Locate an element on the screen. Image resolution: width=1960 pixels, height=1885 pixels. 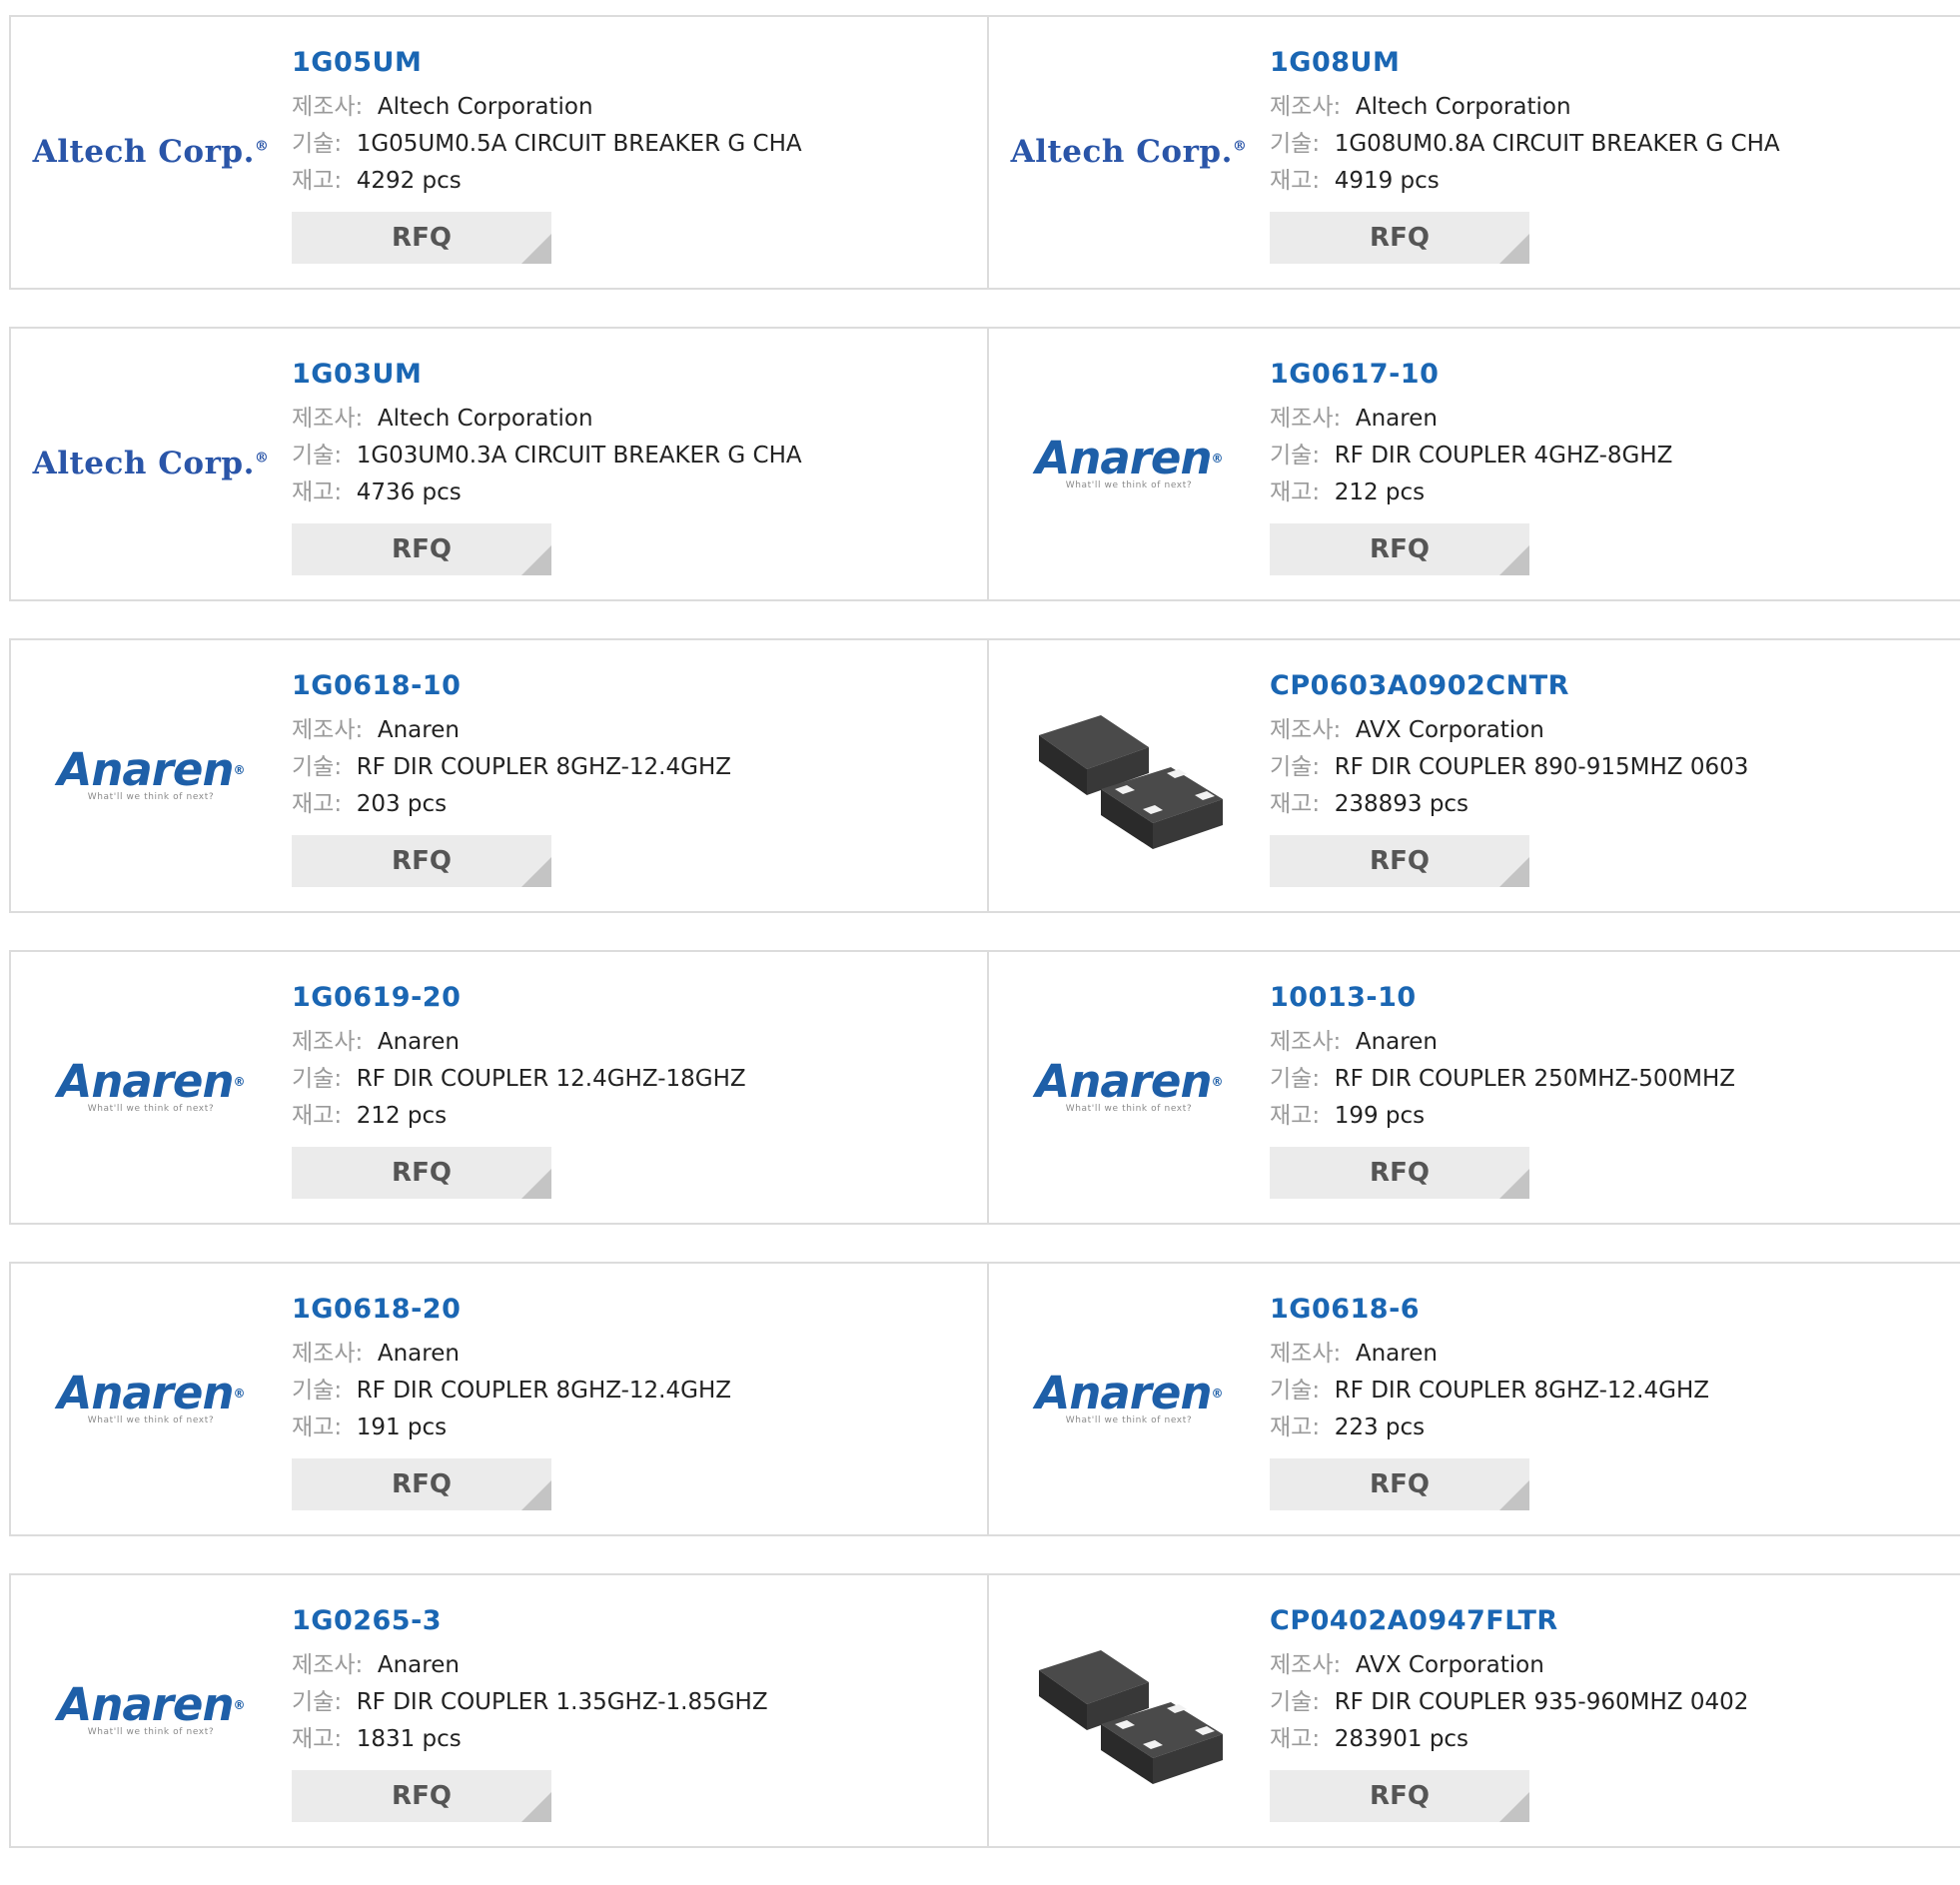
stock-value: 191 pcs is located at coordinates (402, 1427).